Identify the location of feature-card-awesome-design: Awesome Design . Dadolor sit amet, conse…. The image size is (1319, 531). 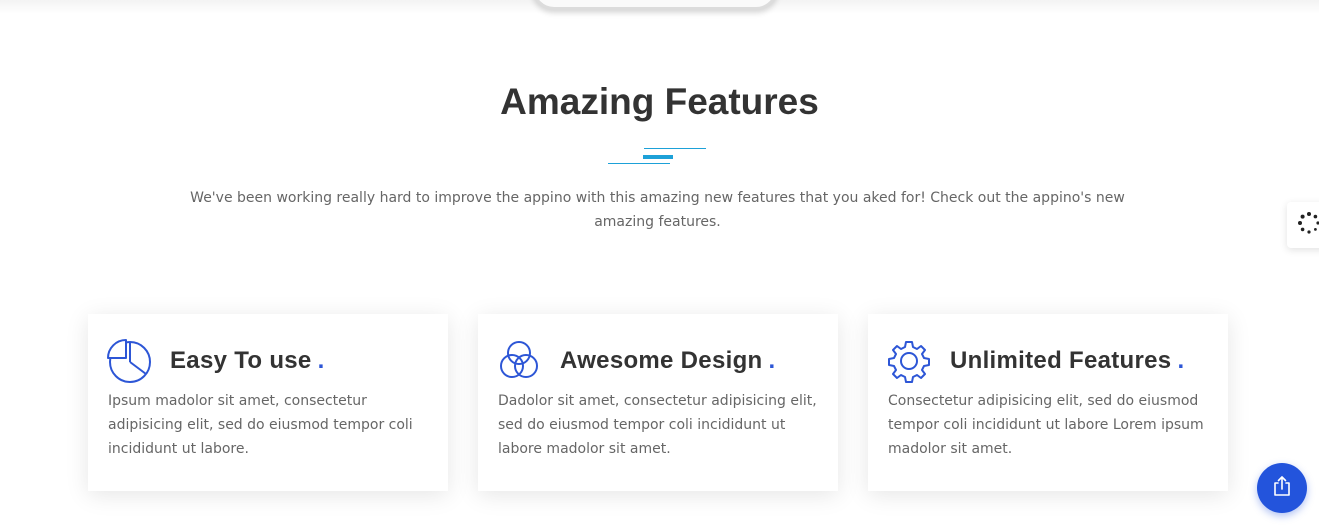
(658, 402).